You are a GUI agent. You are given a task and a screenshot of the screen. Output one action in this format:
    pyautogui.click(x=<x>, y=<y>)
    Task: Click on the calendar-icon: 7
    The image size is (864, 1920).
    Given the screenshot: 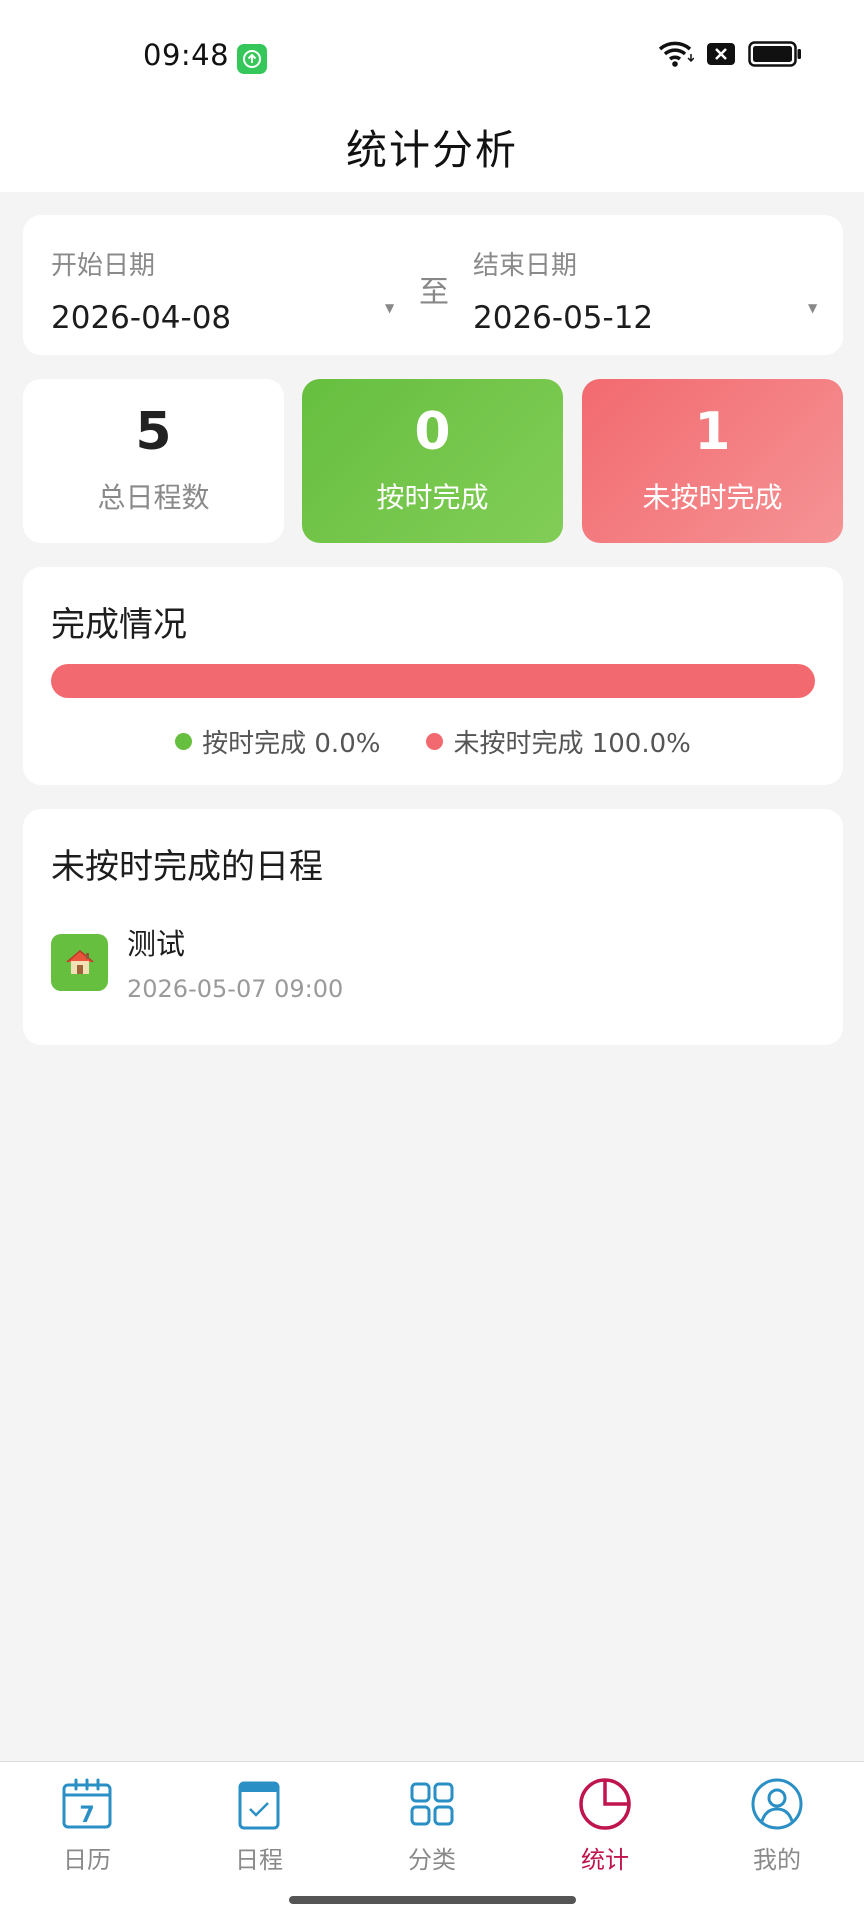 What is the action you would take?
    pyautogui.click(x=87, y=1803)
    